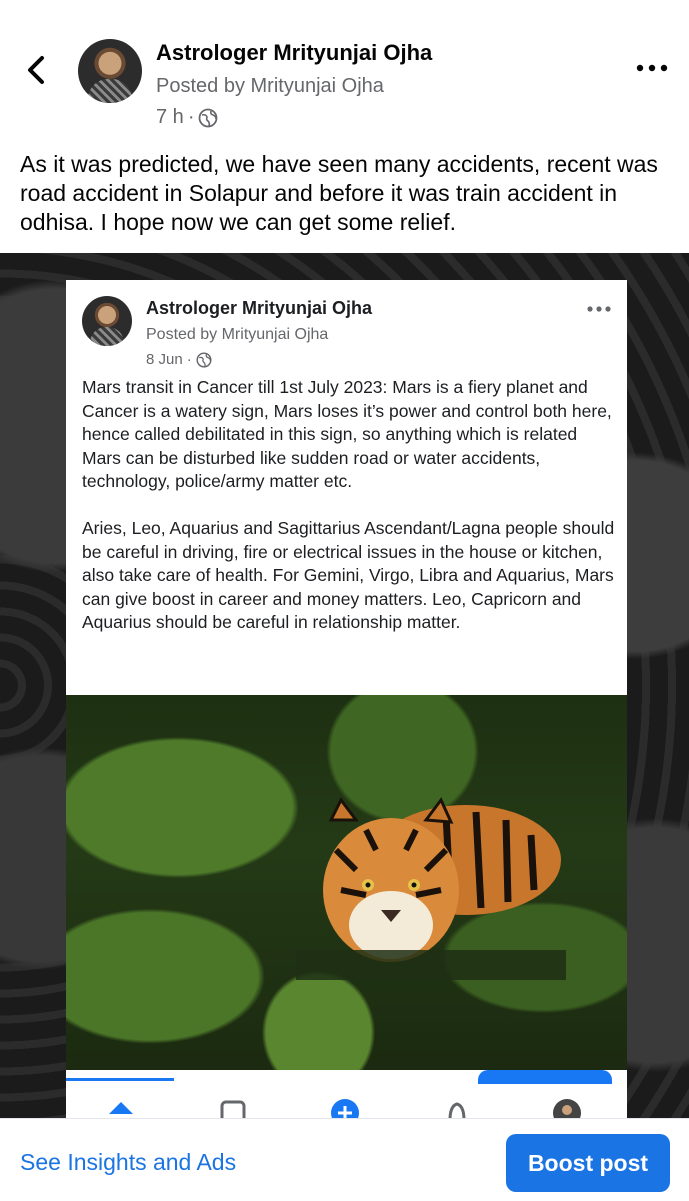 The height and width of the screenshot is (1201, 689). What do you see at coordinates (345, 1108) in the screenshot?
I see `create-icon` at bounding box center [345, 1108].